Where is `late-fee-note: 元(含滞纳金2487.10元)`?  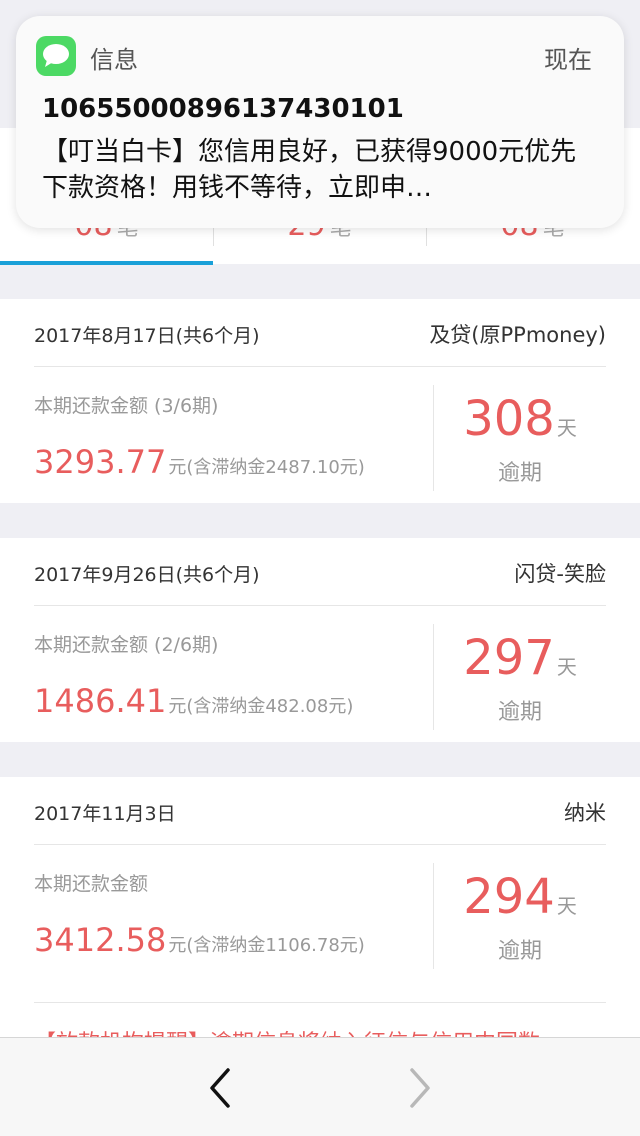
late-fee-note: 元(含滞纳金2487.10元) is located at coordinates (266, 467).